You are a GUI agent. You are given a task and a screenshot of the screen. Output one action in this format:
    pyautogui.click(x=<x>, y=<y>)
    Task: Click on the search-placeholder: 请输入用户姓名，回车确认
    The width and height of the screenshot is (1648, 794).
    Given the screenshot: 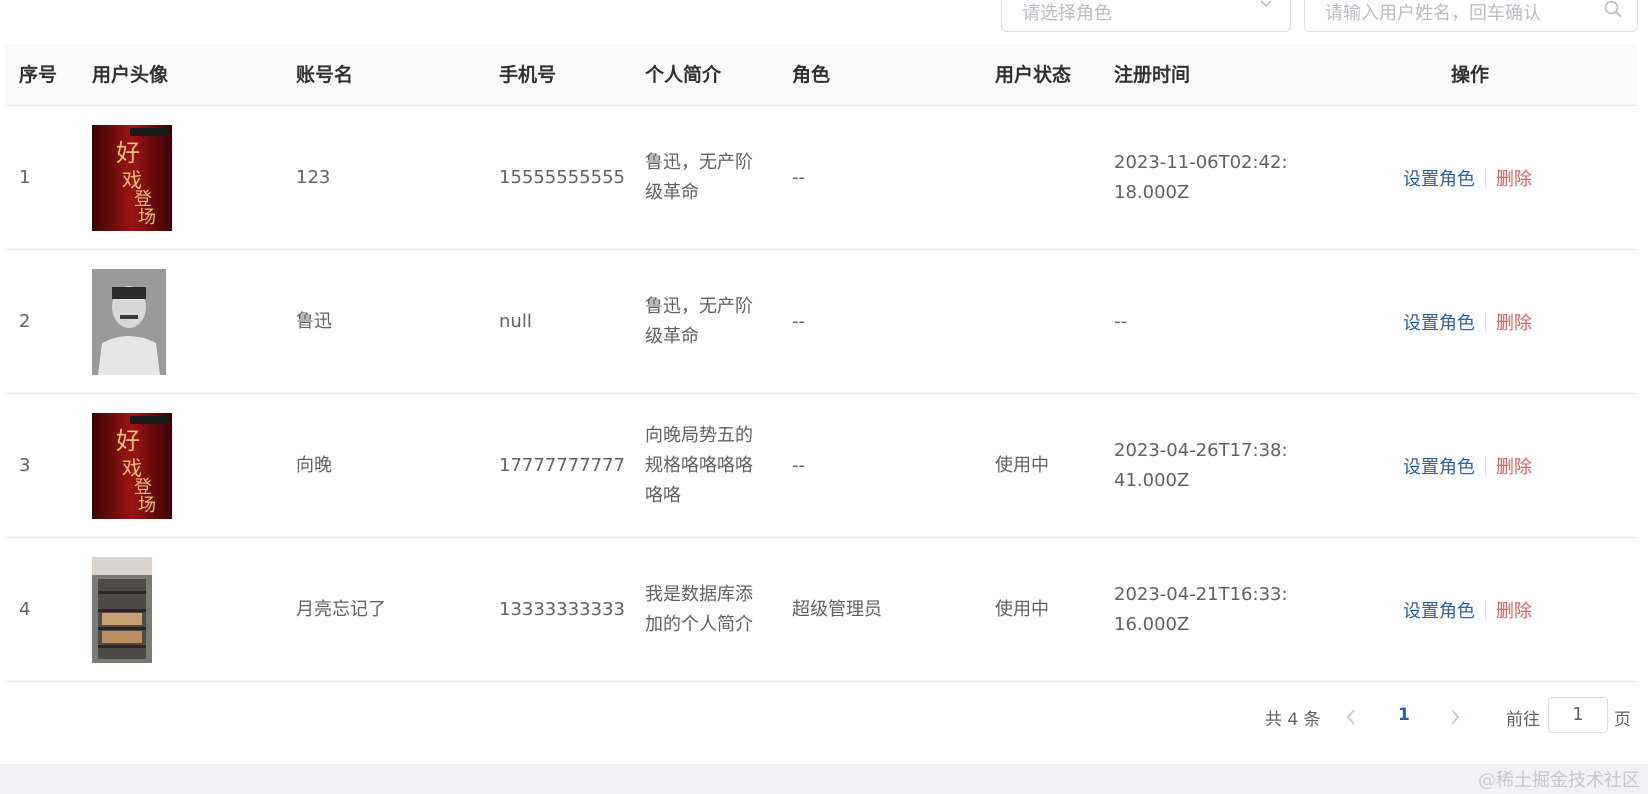 What is the action you would take?
    pyautogui.click(x=1433, y=13)
    